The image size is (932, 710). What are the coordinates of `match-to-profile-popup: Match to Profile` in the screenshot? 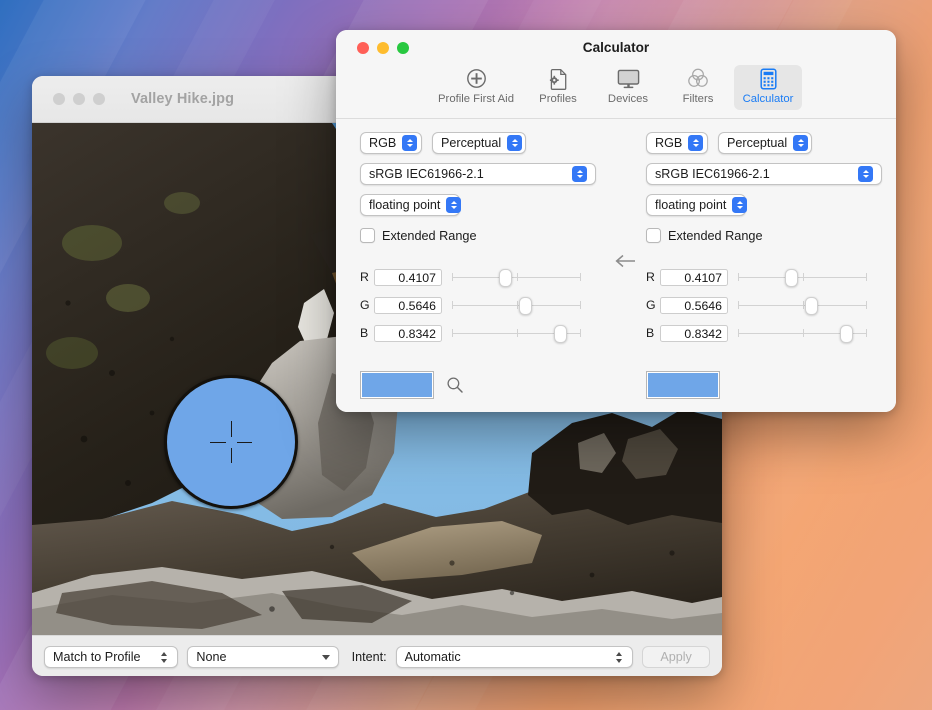 It's located at (111, 657).